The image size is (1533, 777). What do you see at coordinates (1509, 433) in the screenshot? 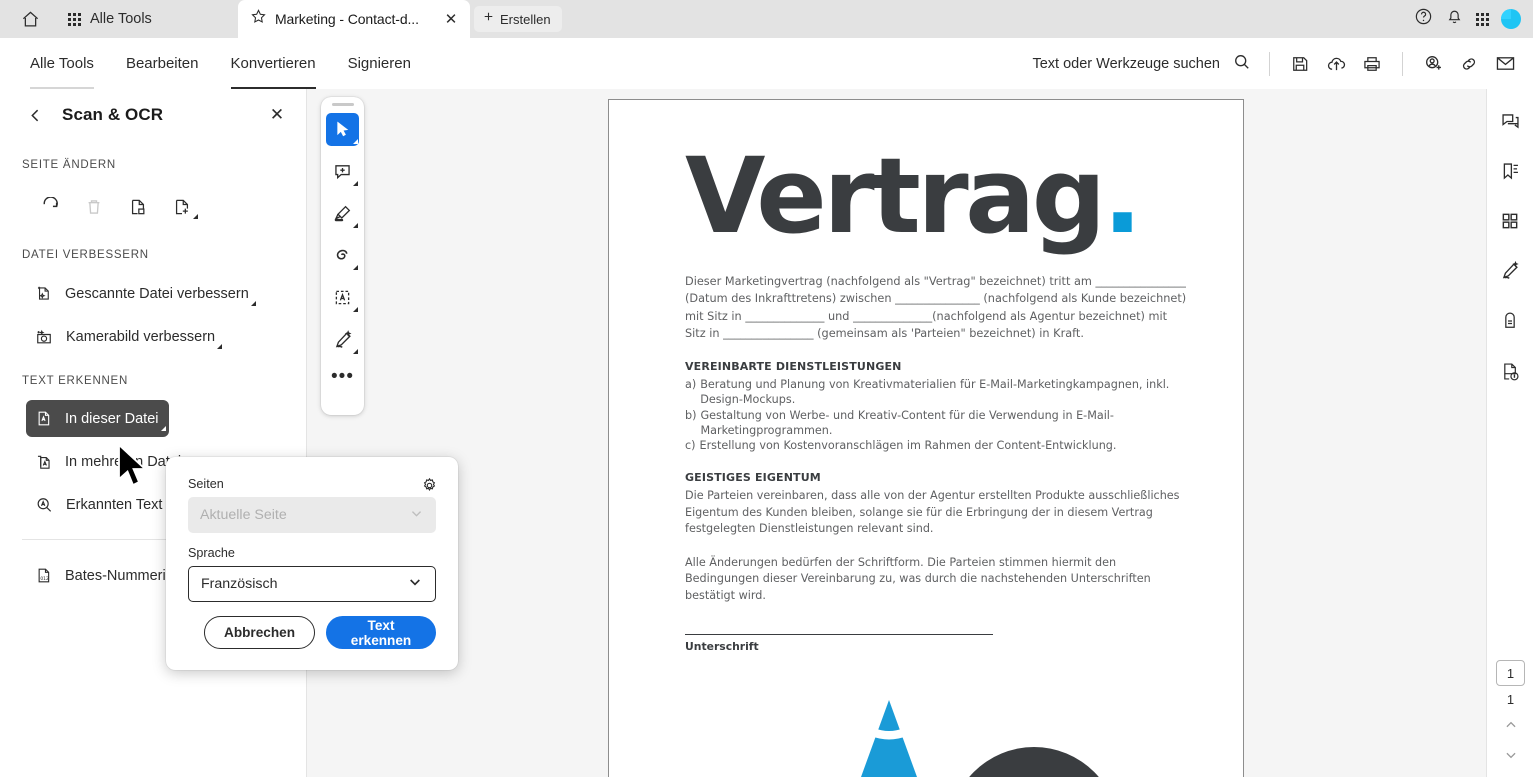
I see `right-tool-rail: 1 1` at bounding box center [1509, 433].